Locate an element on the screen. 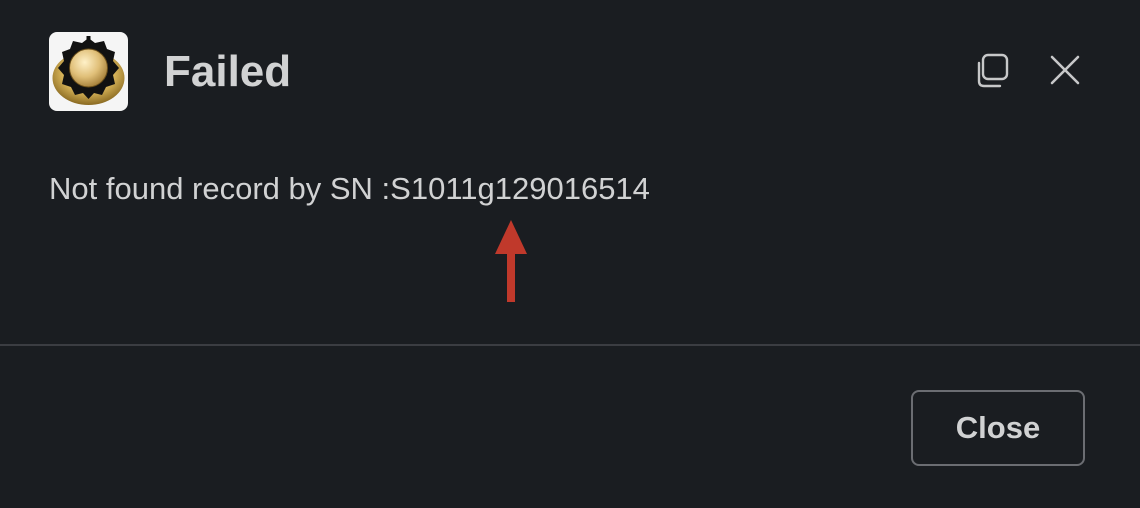 This screenshot has height=508, width=1140. copy-button is located at coordinates (992, 70).